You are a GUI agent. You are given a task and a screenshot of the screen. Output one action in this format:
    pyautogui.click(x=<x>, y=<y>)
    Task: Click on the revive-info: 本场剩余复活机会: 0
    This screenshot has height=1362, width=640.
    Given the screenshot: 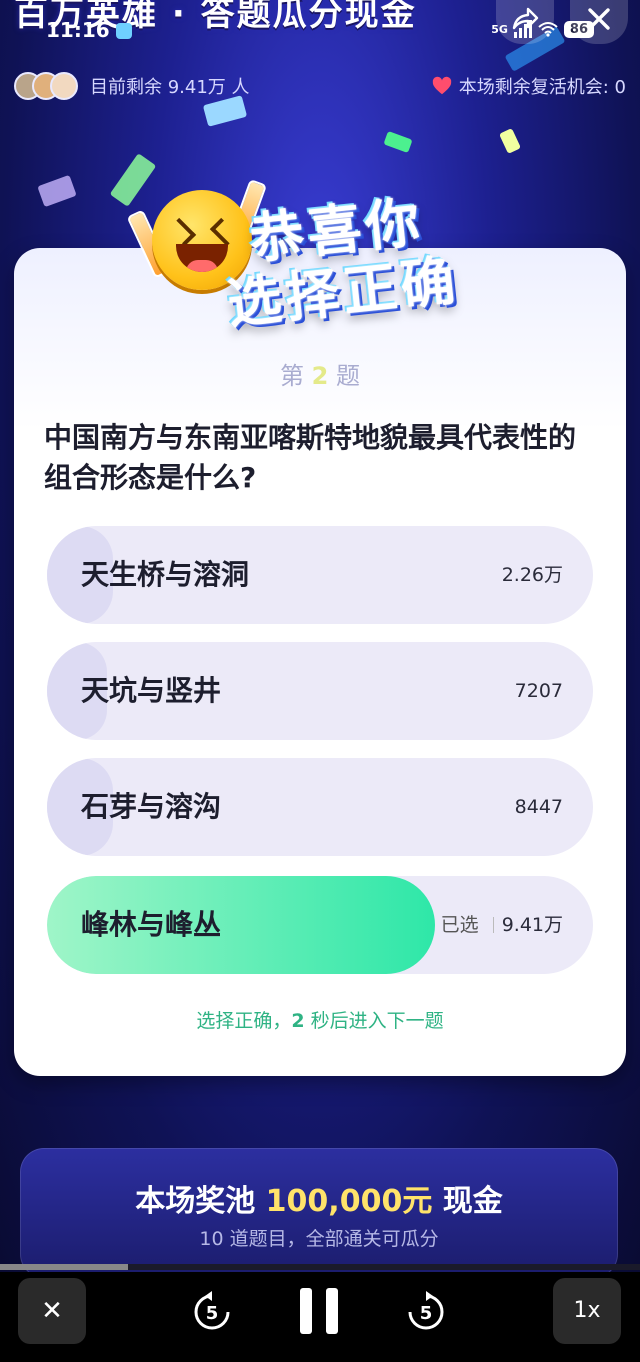 What is the action you would take?
    pyautogui.click(x=528, y=86)
    